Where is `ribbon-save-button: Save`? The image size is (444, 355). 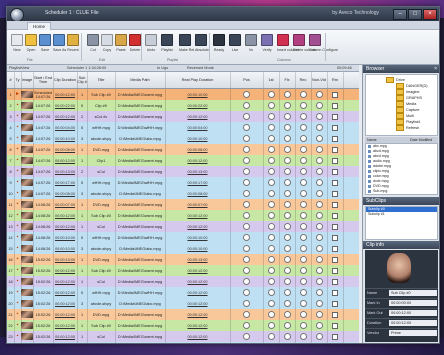
ribbon-save-button: Save is located at coordinates (45, 47).